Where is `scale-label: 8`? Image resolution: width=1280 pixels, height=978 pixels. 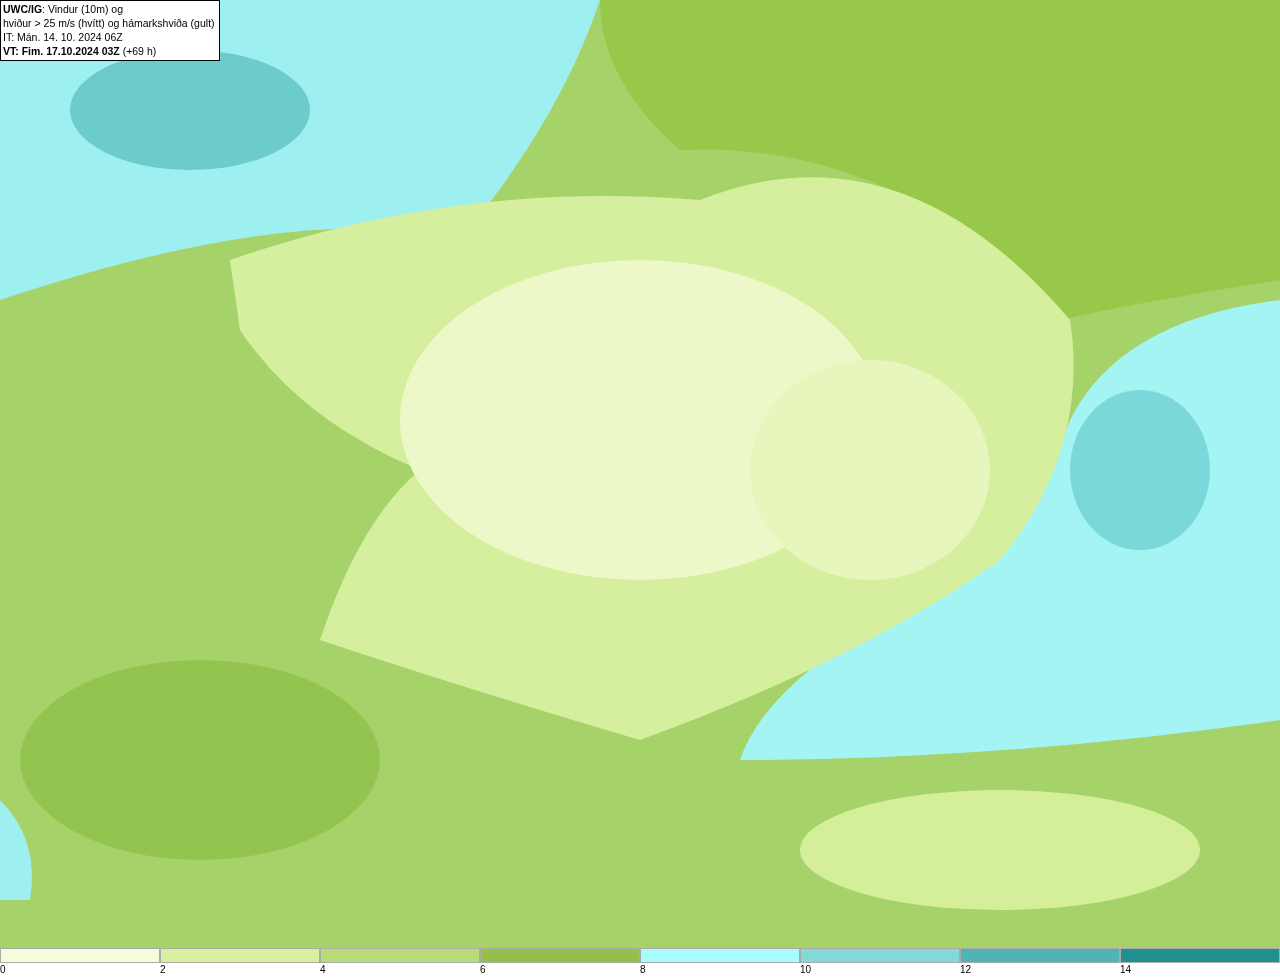
scale-label: 8 is located at coordinates (643, 970).